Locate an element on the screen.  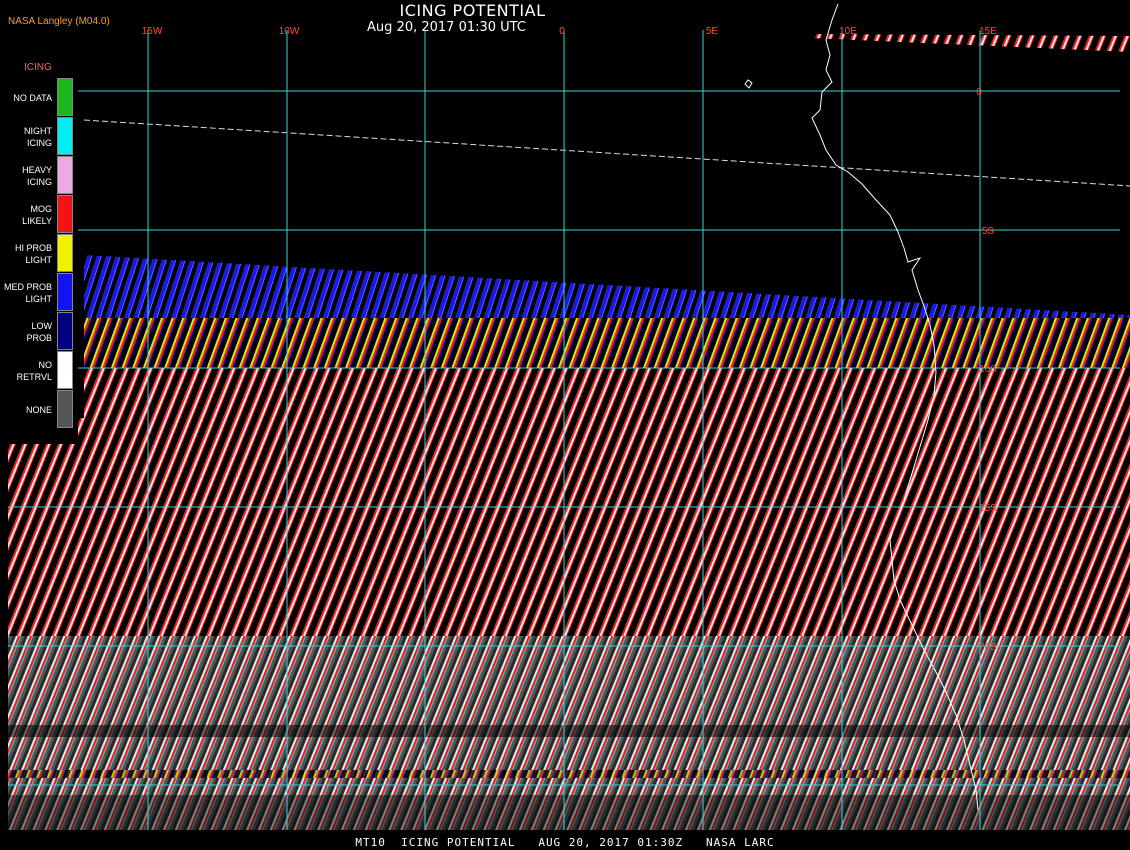
lat-label-15s: 15S is located at coordinates (988, 508).